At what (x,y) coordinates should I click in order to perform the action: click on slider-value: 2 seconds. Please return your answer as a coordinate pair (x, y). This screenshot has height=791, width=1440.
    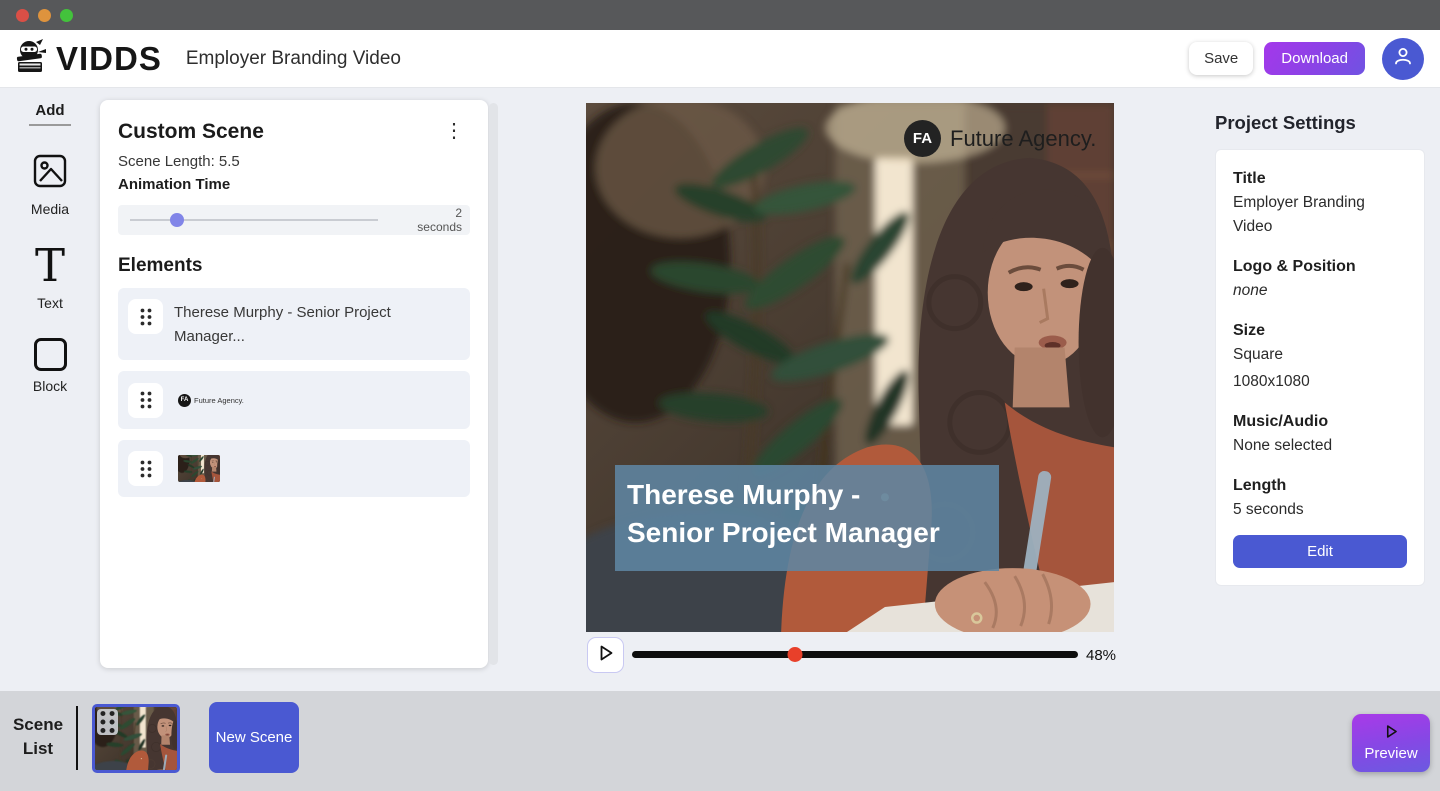
    Looking at the image, I should click on (439, 220).